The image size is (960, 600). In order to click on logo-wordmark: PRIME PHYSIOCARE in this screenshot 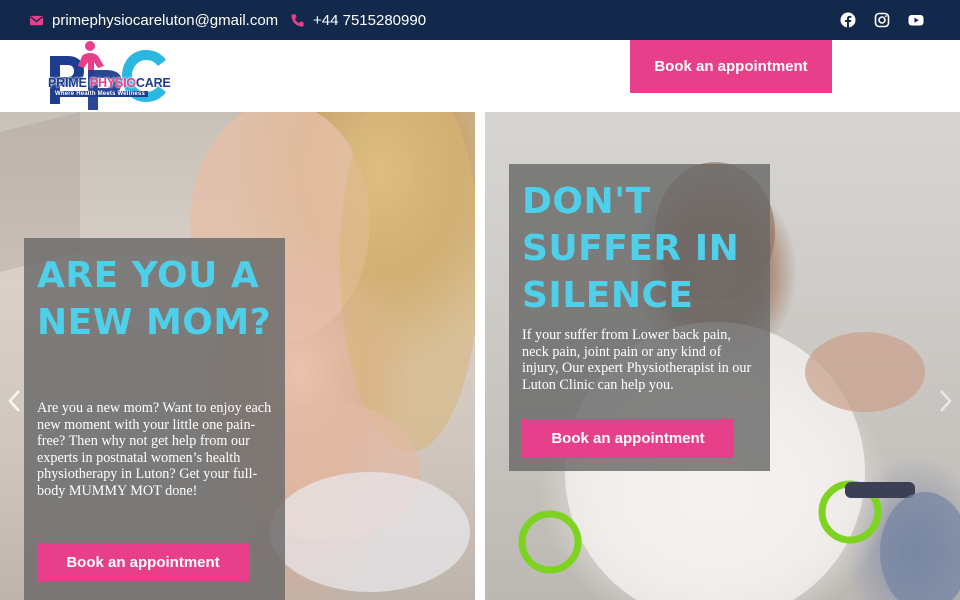, I will do `click(109, 83)`.